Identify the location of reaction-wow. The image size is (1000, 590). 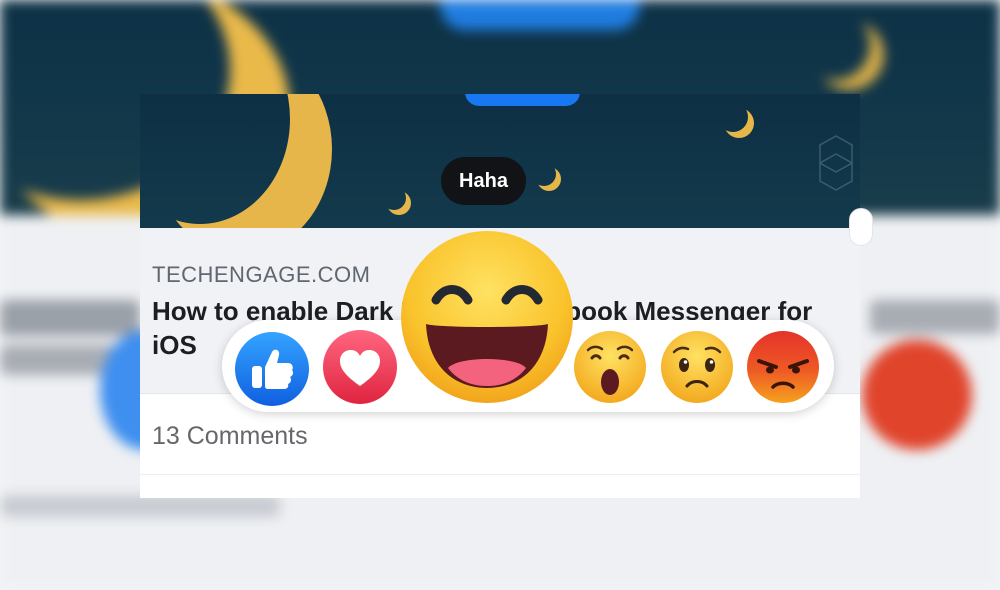
(610, 367).